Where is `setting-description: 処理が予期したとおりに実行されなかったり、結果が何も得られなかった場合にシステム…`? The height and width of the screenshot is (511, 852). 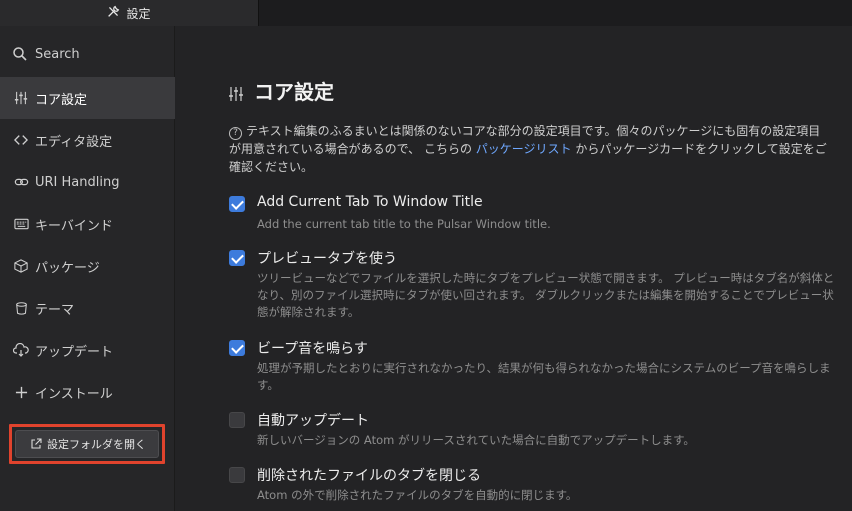
setting-description: 処理が予期したとおりに実行されなかったり、結果が何も得られなかった場合にシステム… is located at coordinates (544, 376).